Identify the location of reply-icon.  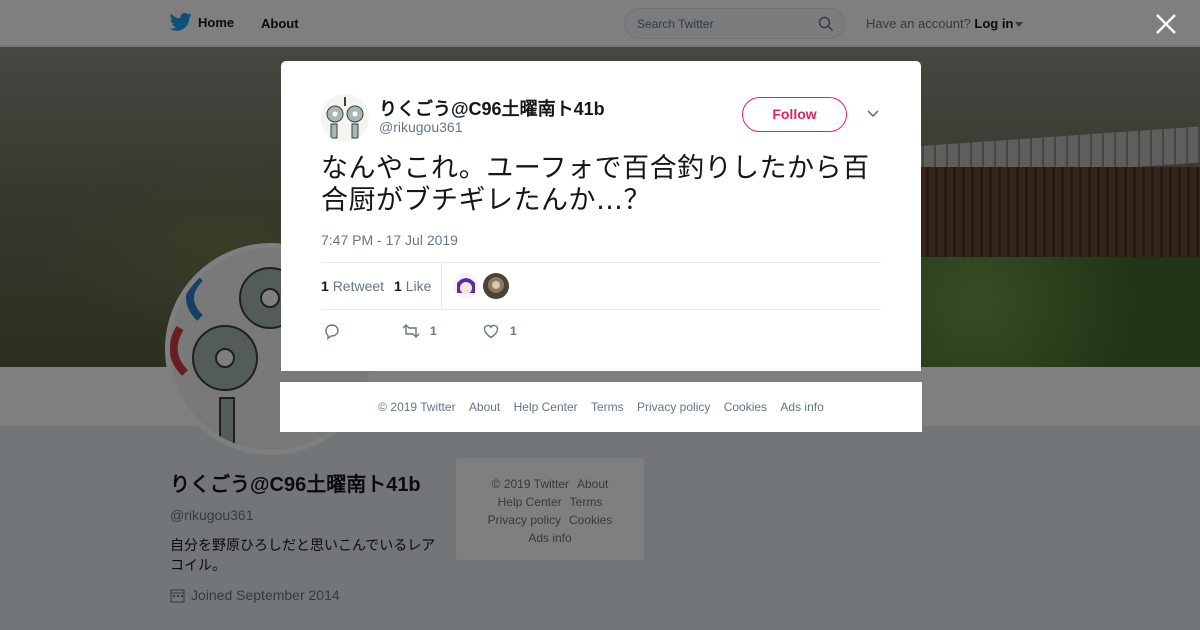
(332, 331).